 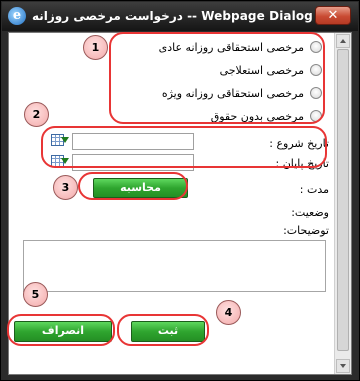 What do you see at coordinates (61, 330) in the screenshot?
I see `highlight-cancel` at bounding box center [61, 330].